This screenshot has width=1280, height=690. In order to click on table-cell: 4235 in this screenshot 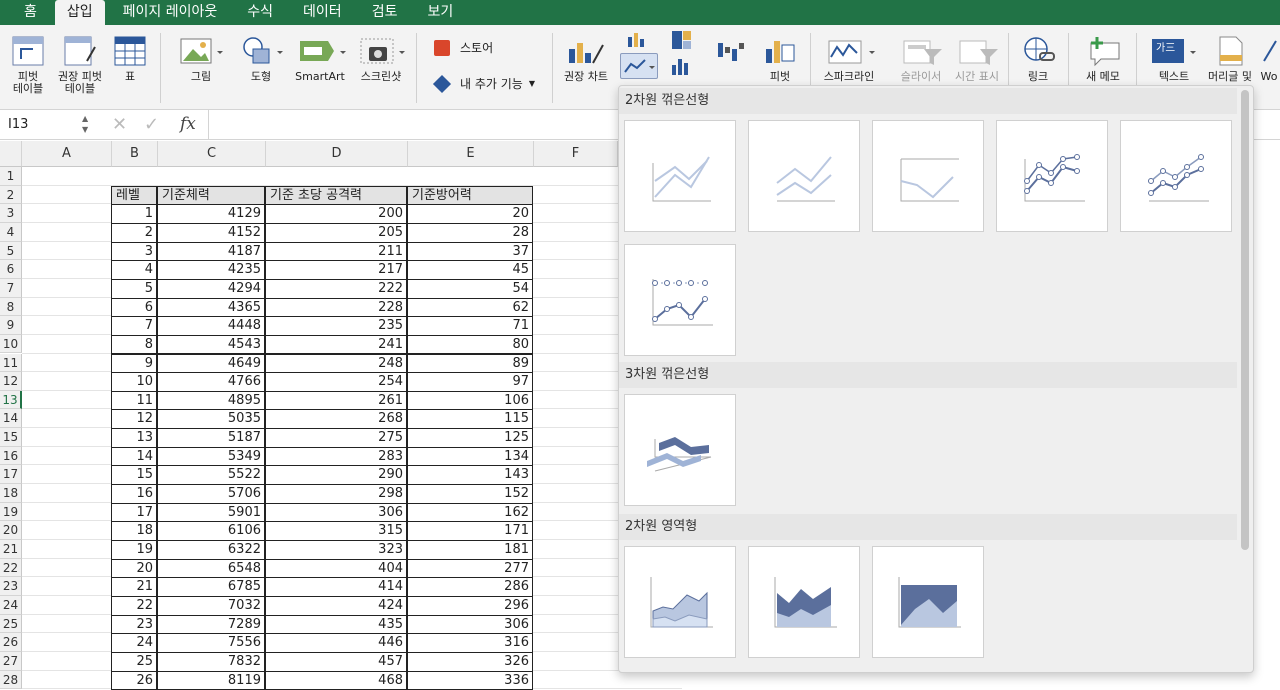, I will do `click(211, 270)`.